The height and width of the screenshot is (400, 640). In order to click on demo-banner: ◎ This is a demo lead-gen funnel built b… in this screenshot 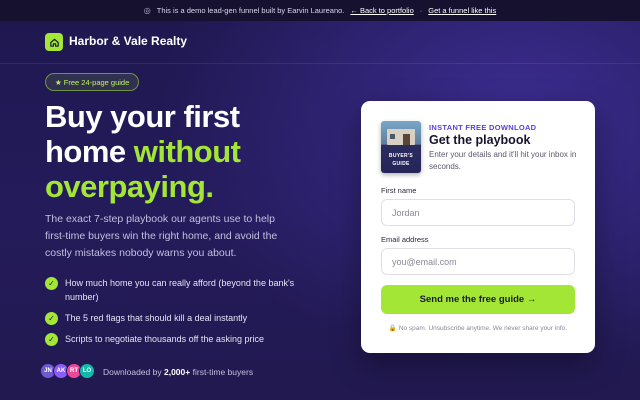, I will do `click(320, 10)`.